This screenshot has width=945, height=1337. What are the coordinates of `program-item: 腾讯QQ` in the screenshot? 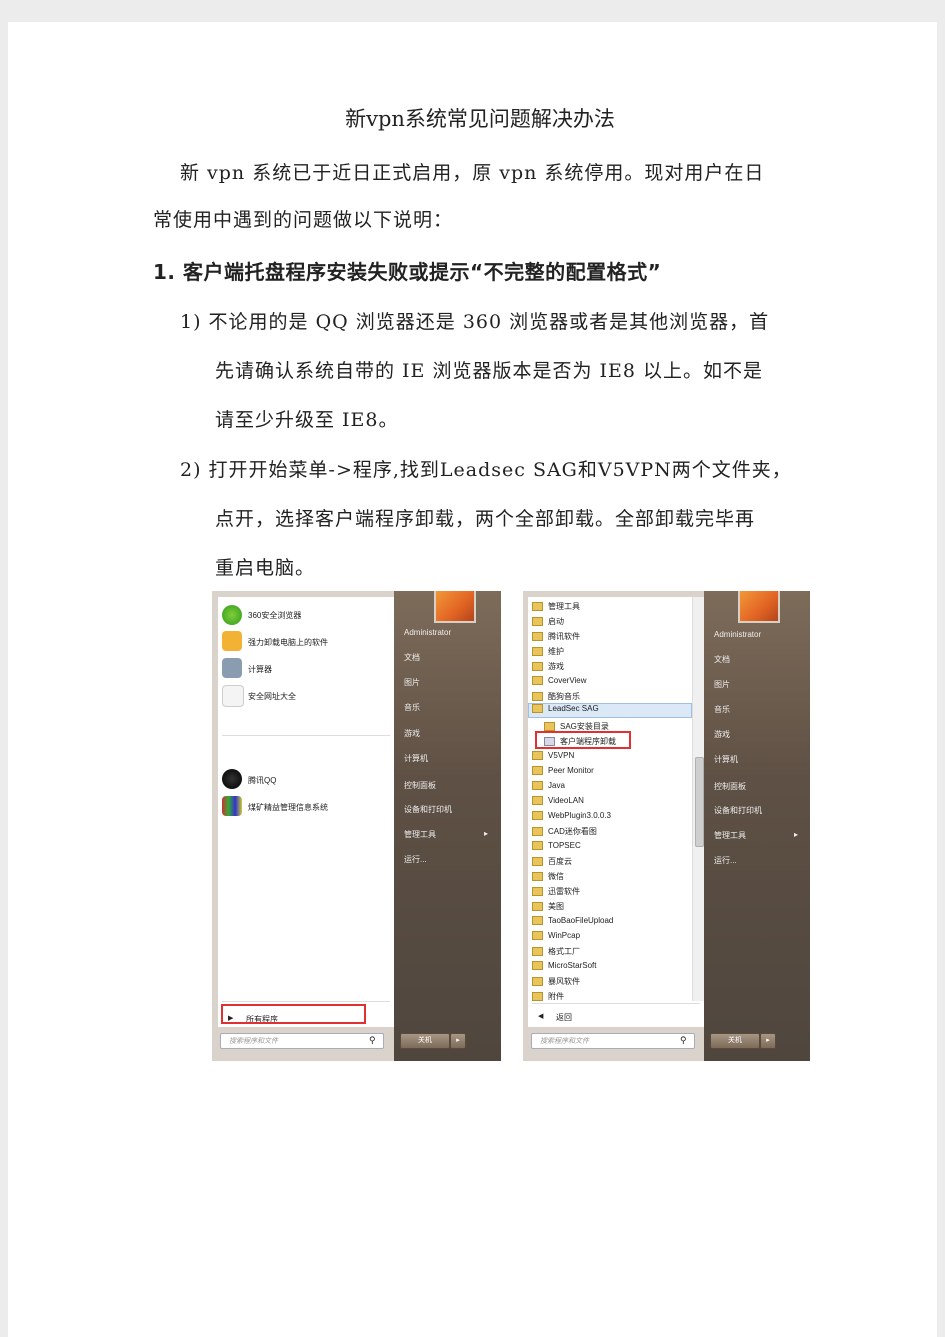 It's located at (262, 780).